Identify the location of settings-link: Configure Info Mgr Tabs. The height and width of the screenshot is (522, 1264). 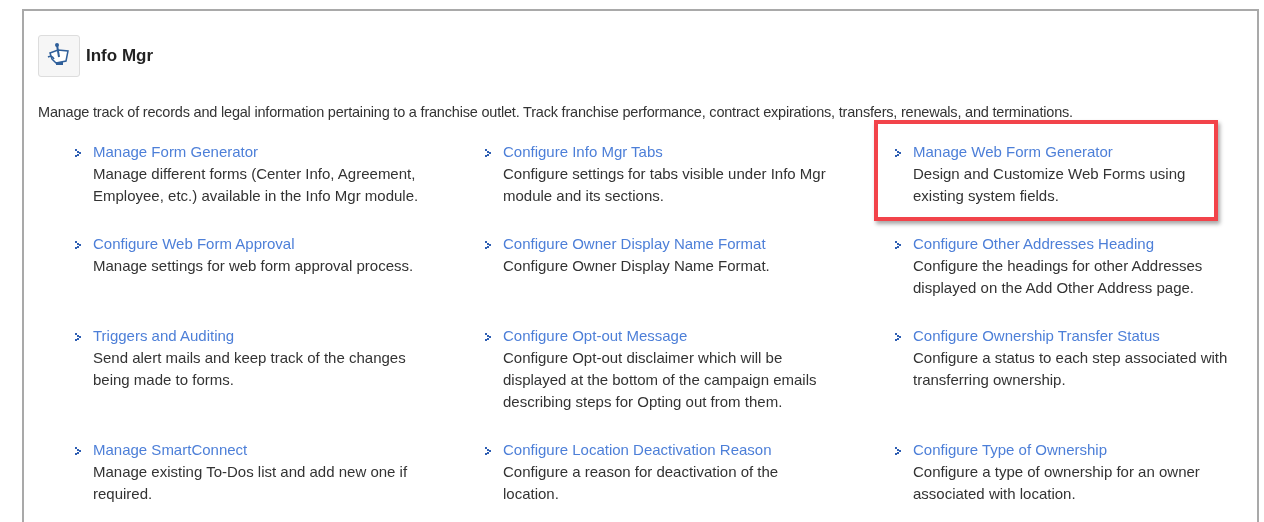
(583, 151).